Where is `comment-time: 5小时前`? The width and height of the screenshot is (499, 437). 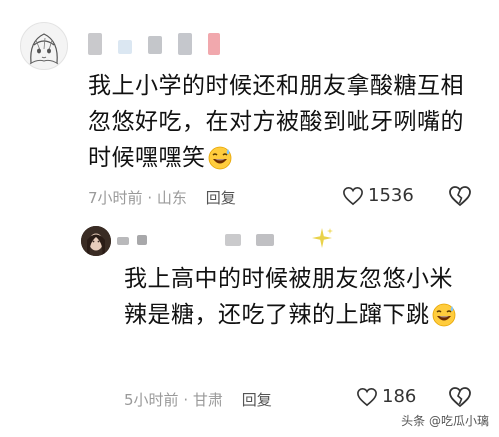 comment-time: 5小时前 is located at coordinates (151, 400).